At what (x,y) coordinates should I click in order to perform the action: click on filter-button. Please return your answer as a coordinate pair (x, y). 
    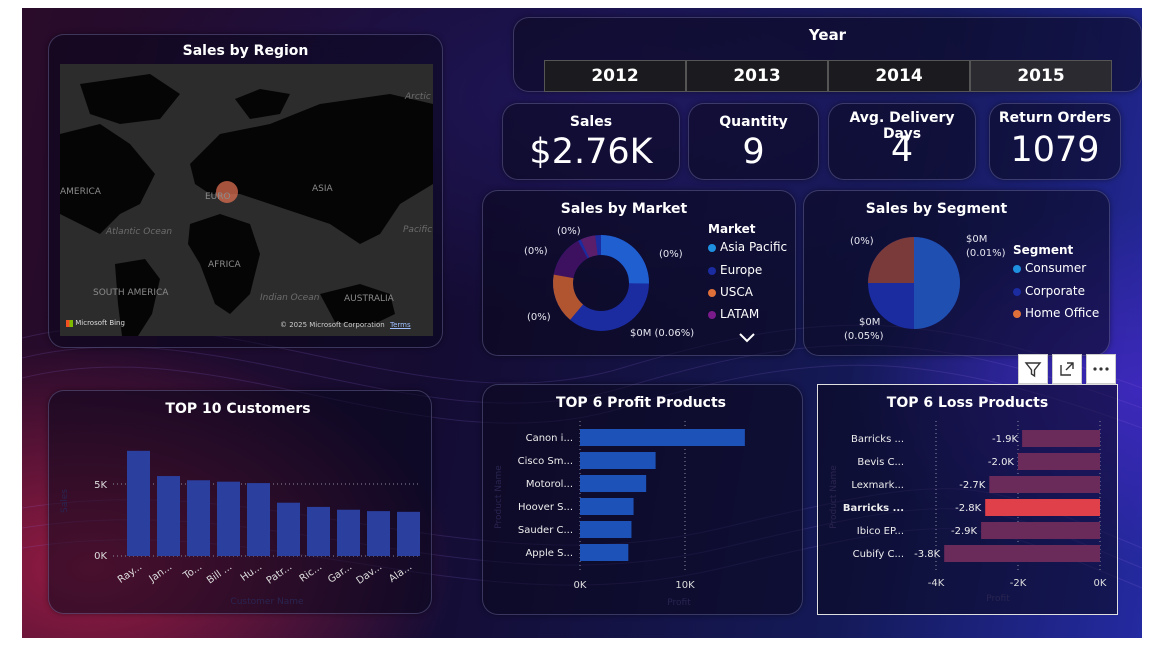
    Looking at the image, I should click on (1033, 369).